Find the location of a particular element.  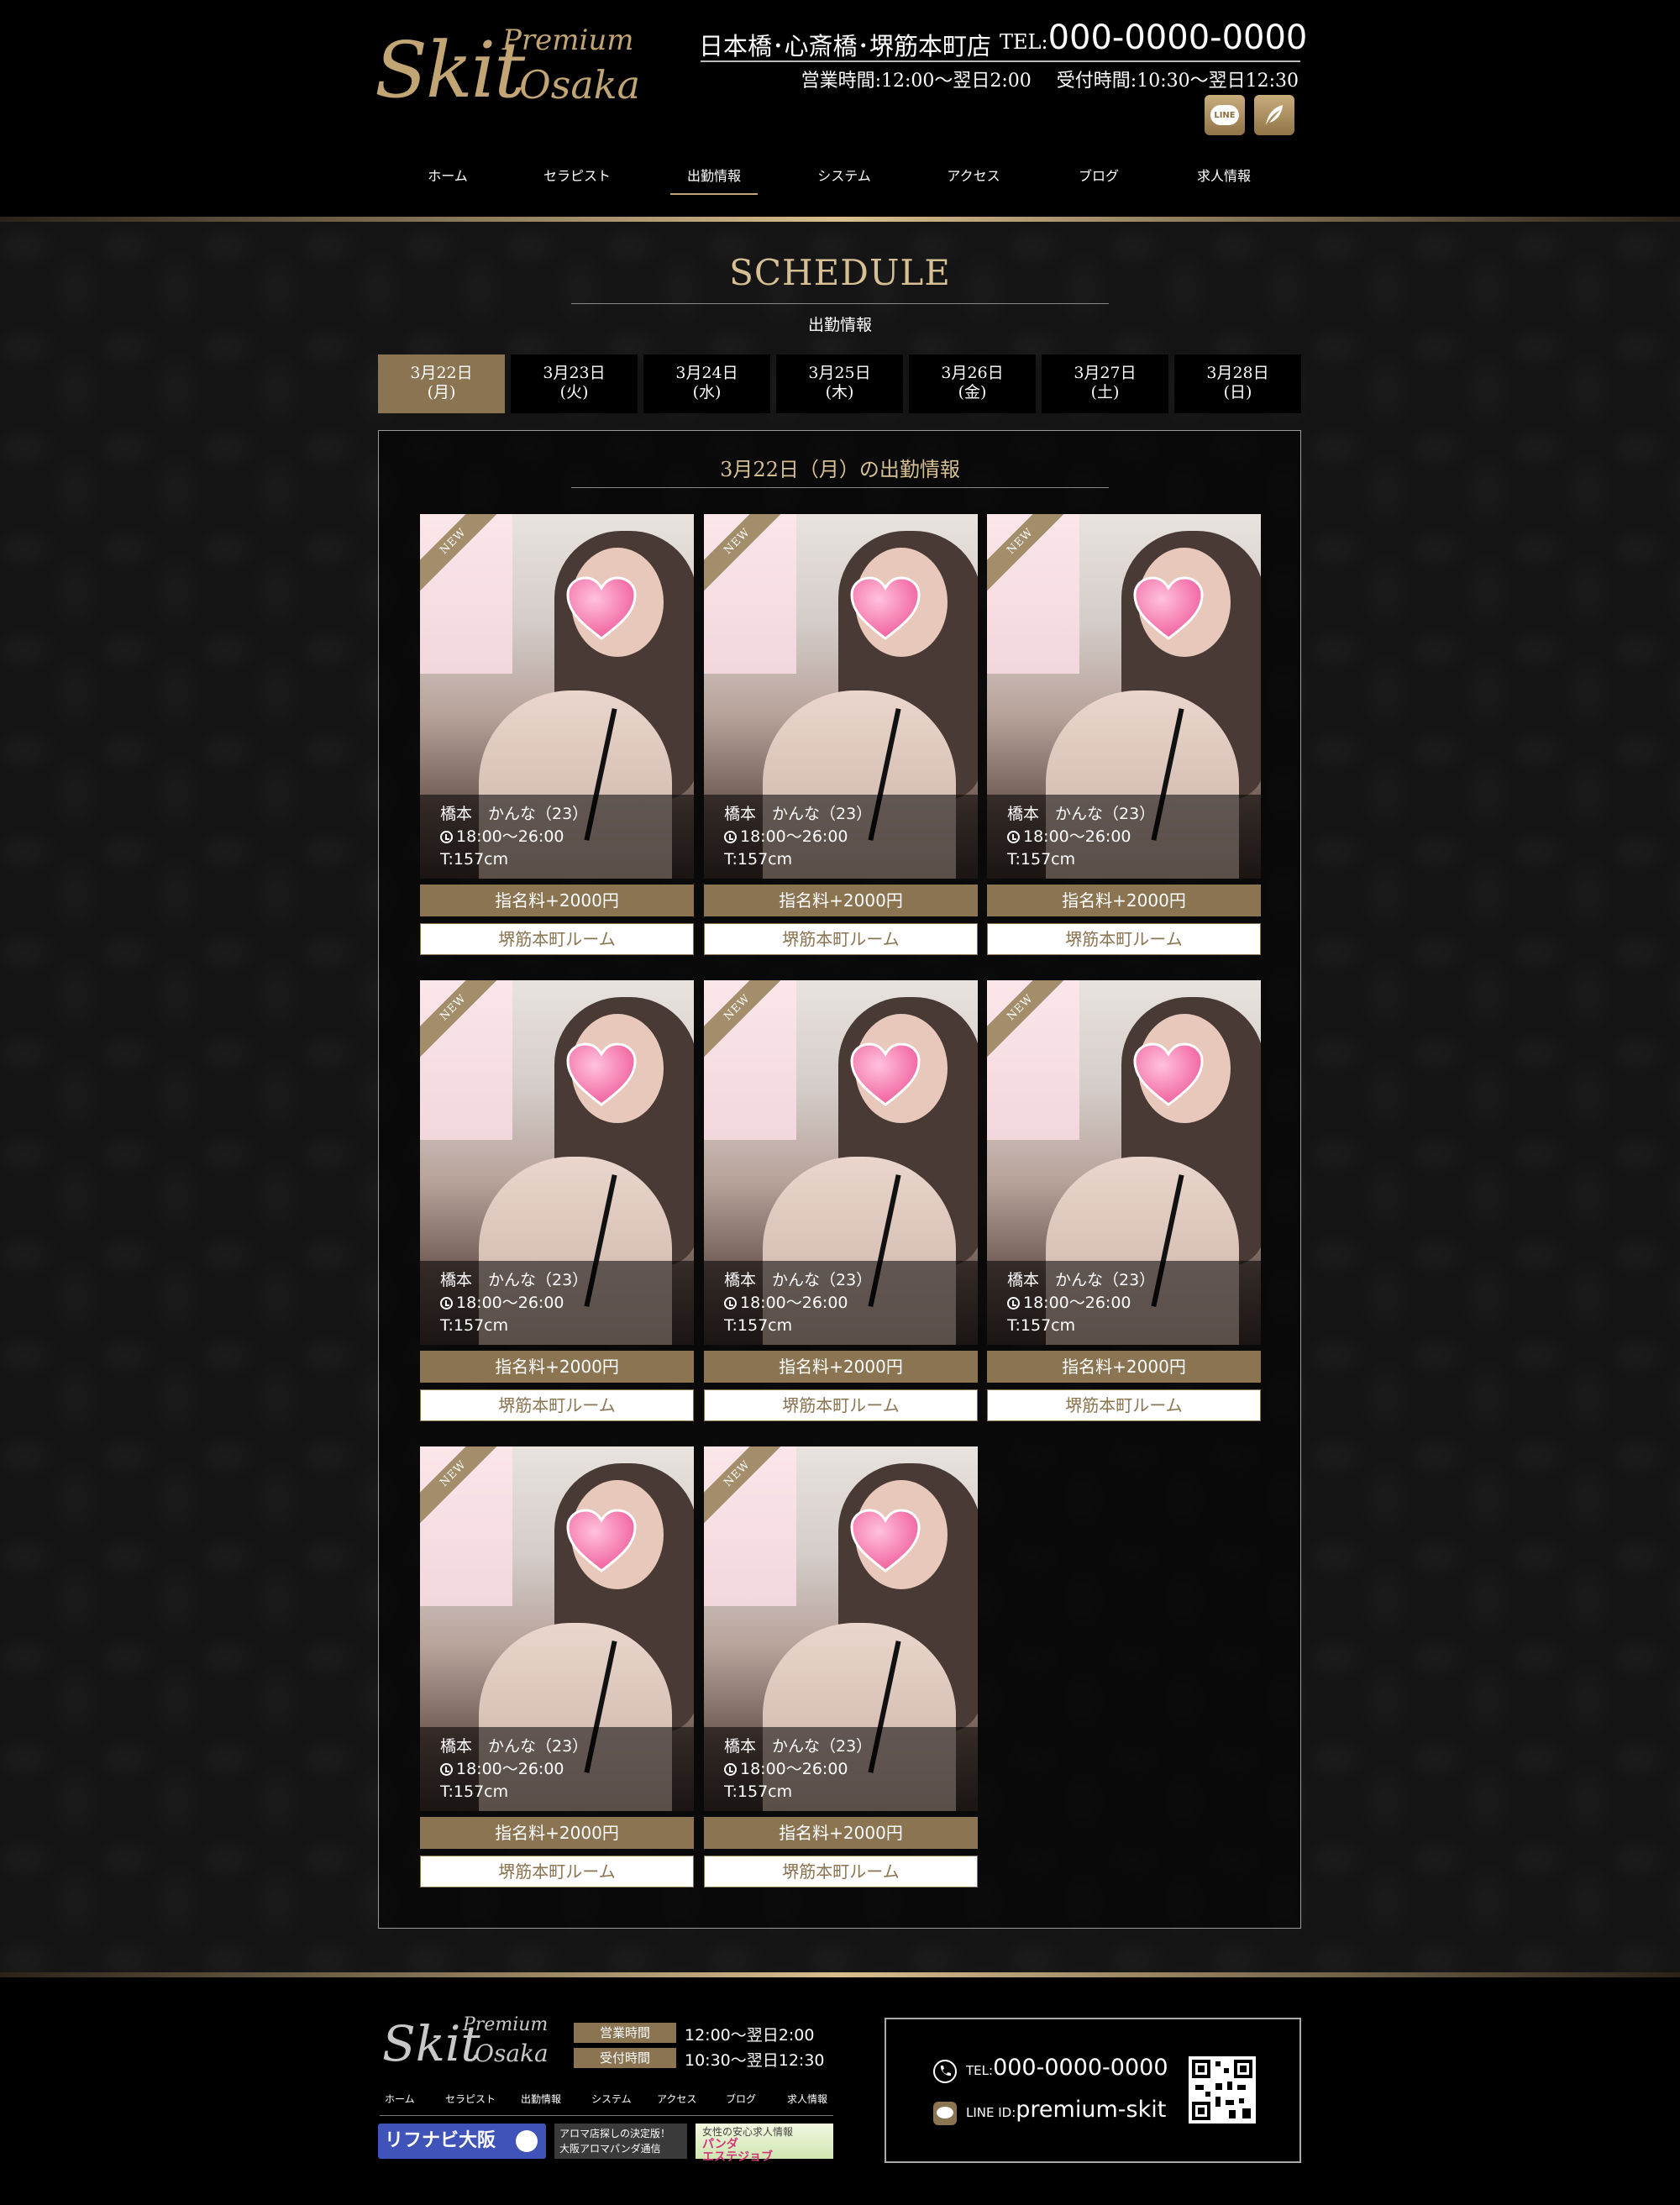

logo-skit-text: Skit is located at coordinates (450, 70).